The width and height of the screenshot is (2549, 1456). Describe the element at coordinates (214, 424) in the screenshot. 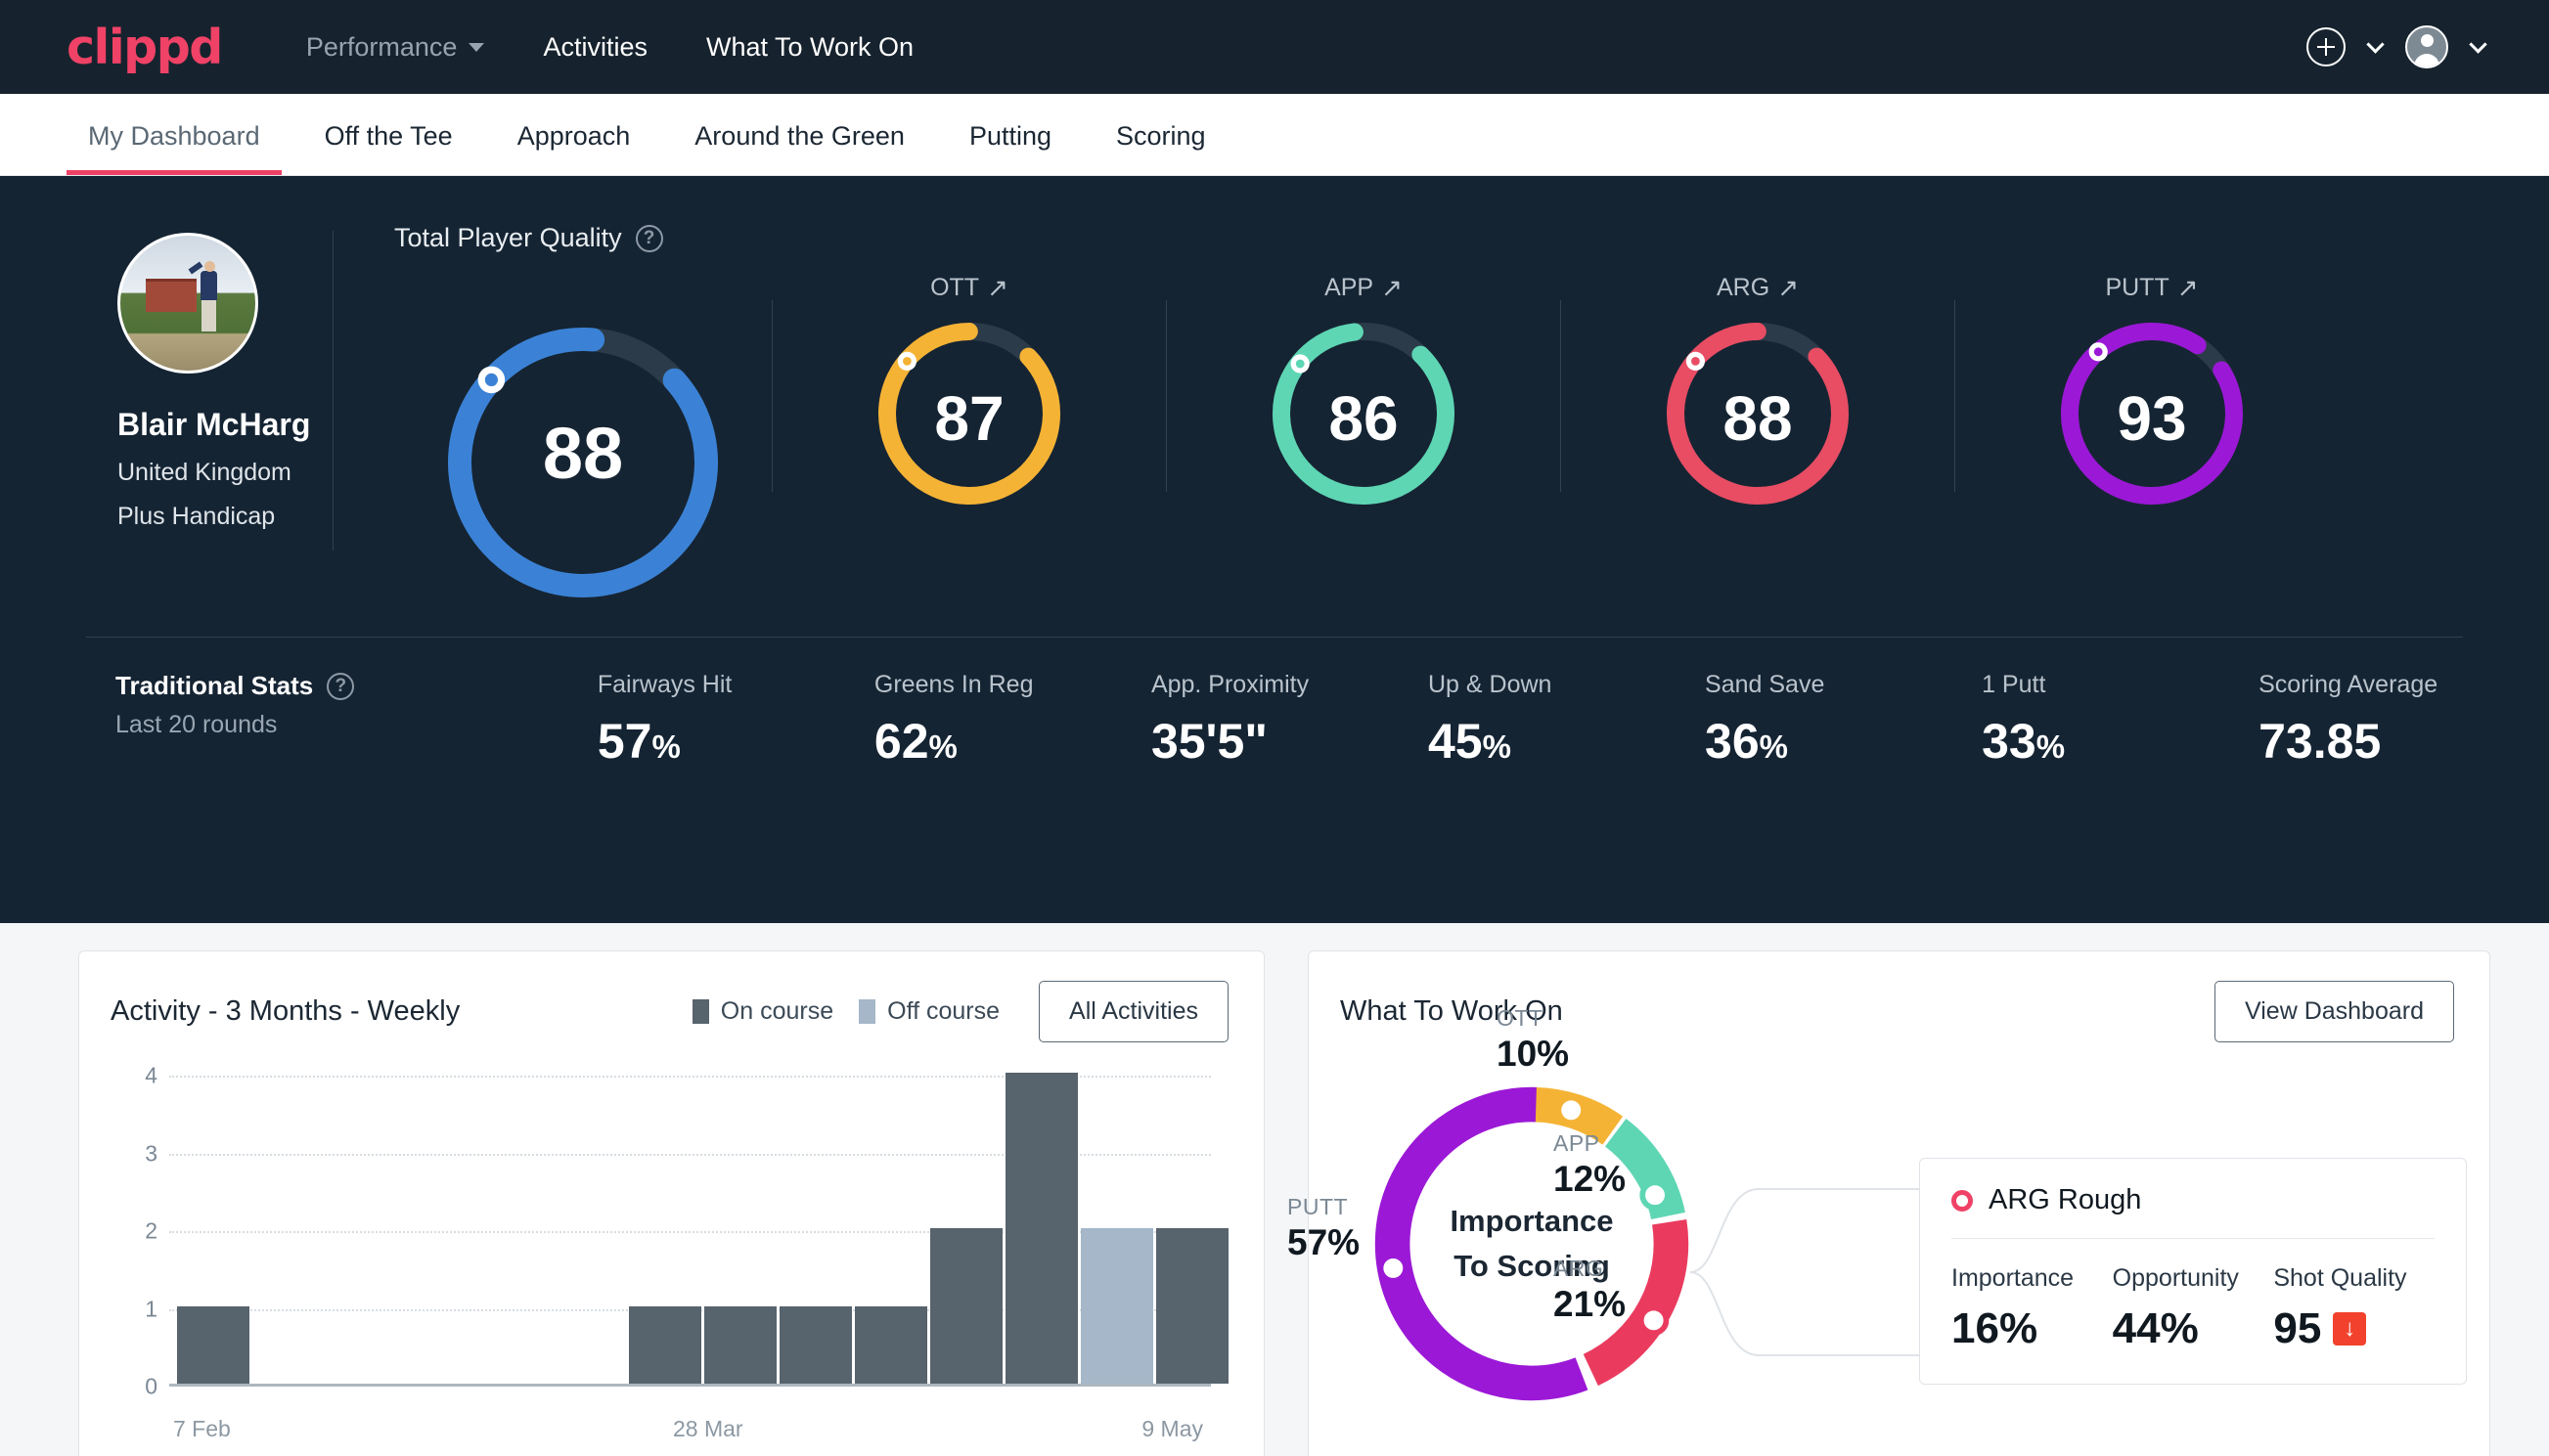

I see `player-name: Blair McHarg` at that location.